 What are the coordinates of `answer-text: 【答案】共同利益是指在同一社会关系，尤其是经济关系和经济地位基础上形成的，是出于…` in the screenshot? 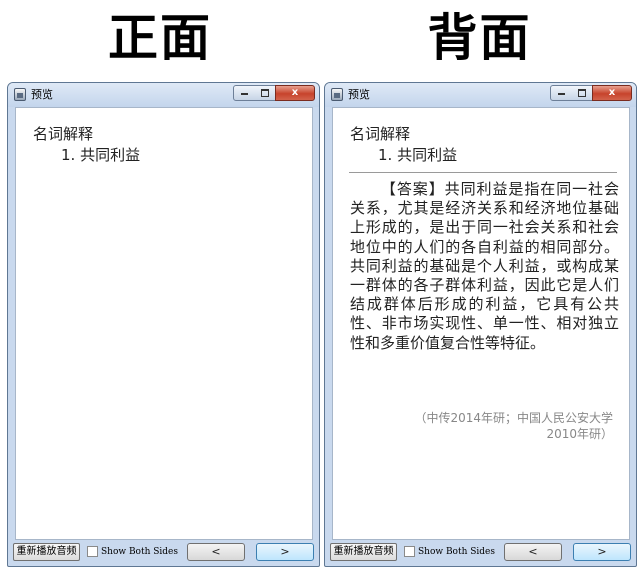 It's located at (484, 266).